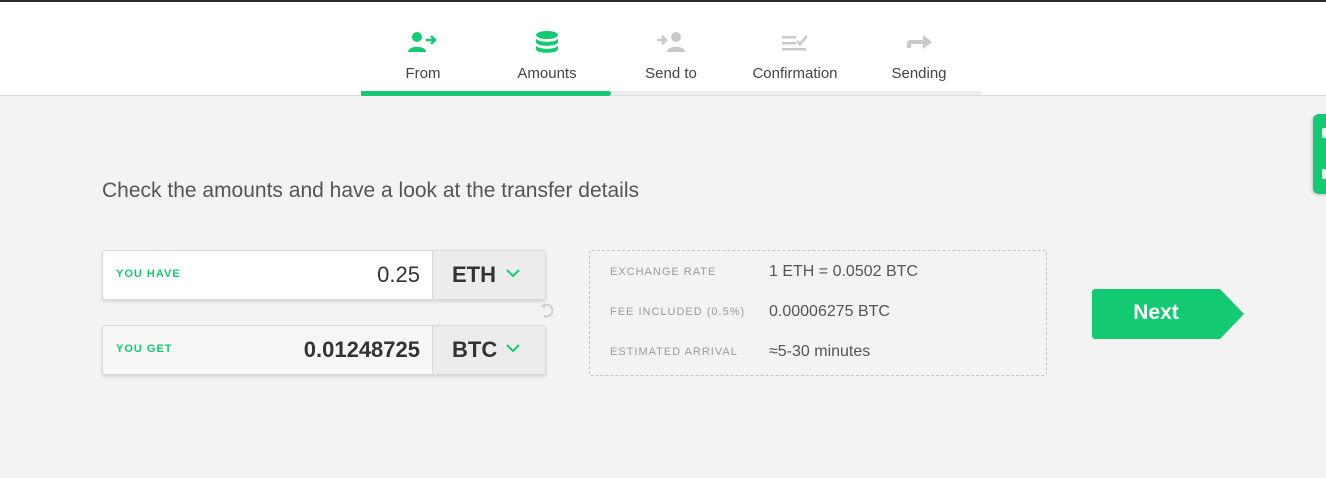 This screenshot has width=1326, height=478. Describe the element at coordinates (829, 311) in the screenshot. I see `fee-value: 0.00006275 BTC` at that location.